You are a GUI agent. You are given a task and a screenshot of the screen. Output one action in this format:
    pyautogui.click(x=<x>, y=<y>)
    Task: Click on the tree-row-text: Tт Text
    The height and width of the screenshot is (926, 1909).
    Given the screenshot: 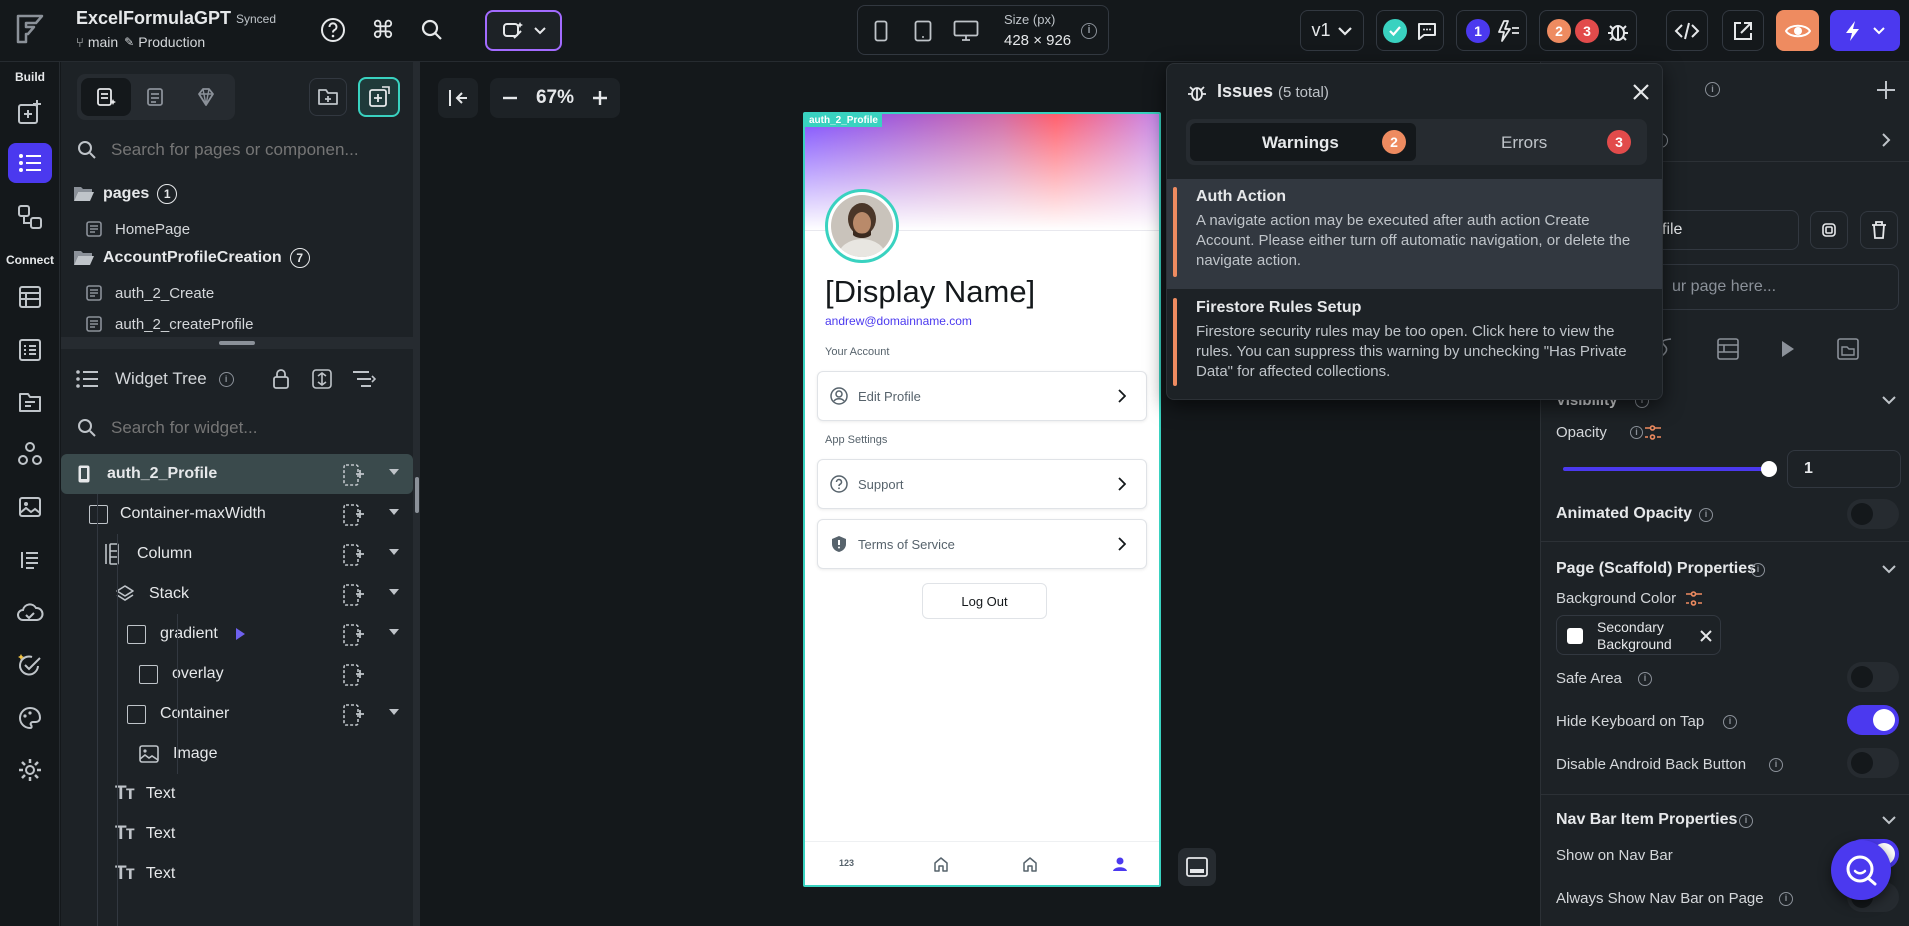 What is the action you would take?
    pyautogui.click(x=237, y=794)
    